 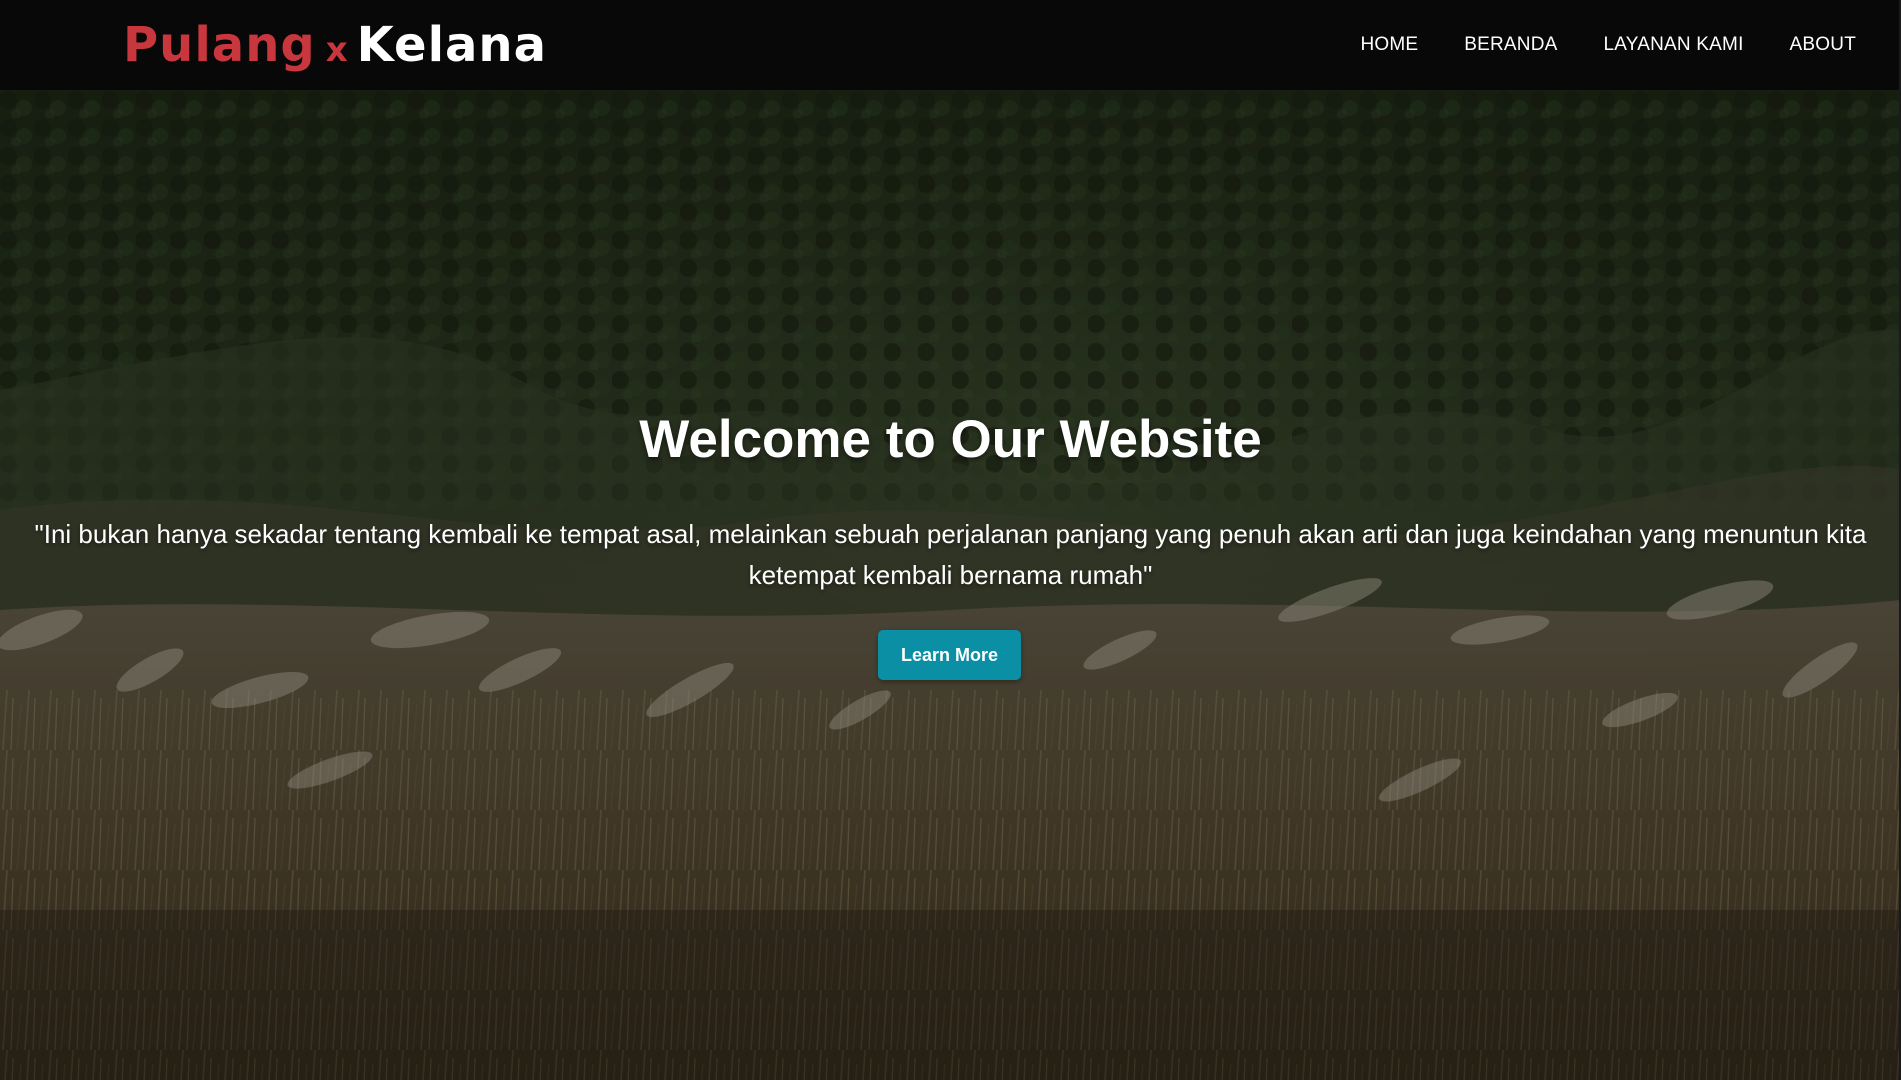 I want to click on logo-text-pulang: Pulang, so click(x=219, y=45).